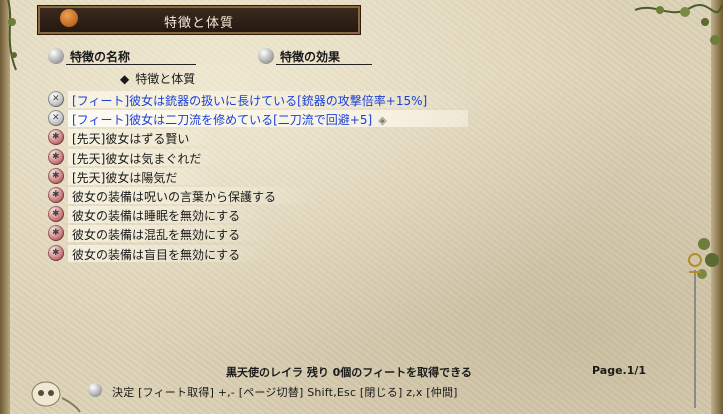 This screenshot has height=414, width=723. Describe the element at coordinates (174, 196) in the screenshot. I see `feature-text: 彼女の装備は呪いの言葉から保護する` at that location.